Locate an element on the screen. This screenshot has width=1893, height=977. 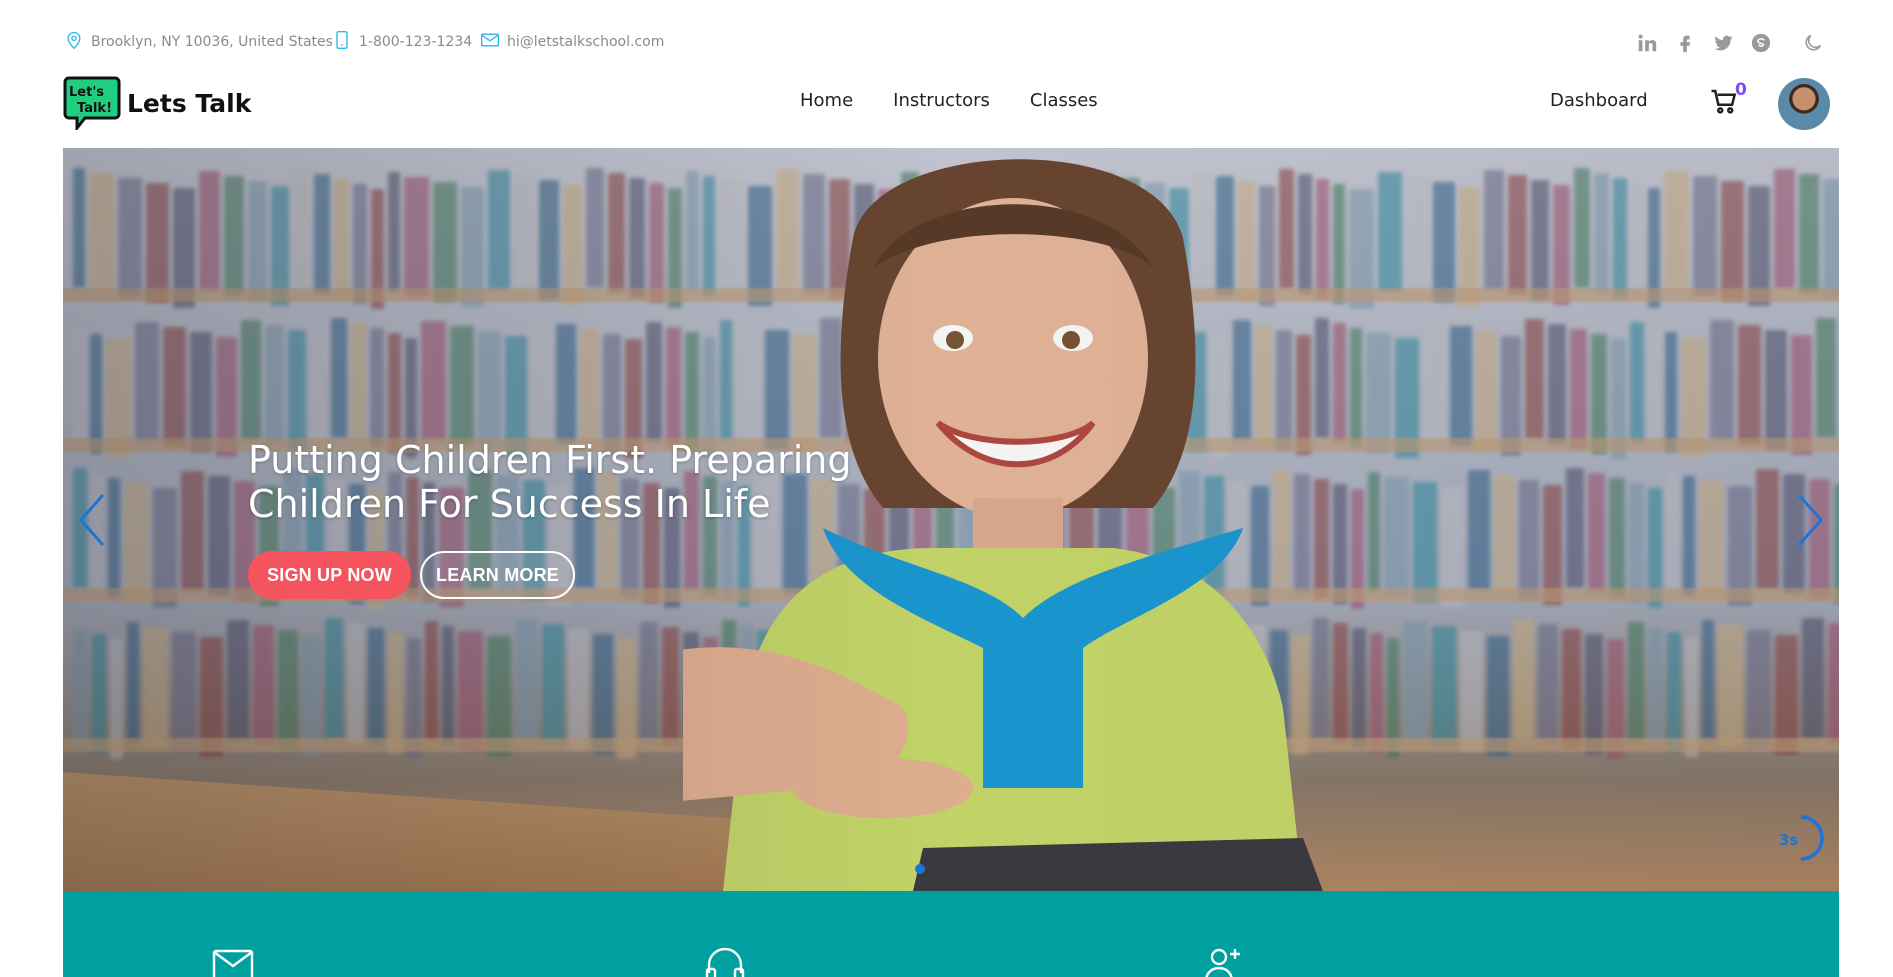
address-text: Brooklyn, NY 10036, United States is located at coordinates (212, 42).